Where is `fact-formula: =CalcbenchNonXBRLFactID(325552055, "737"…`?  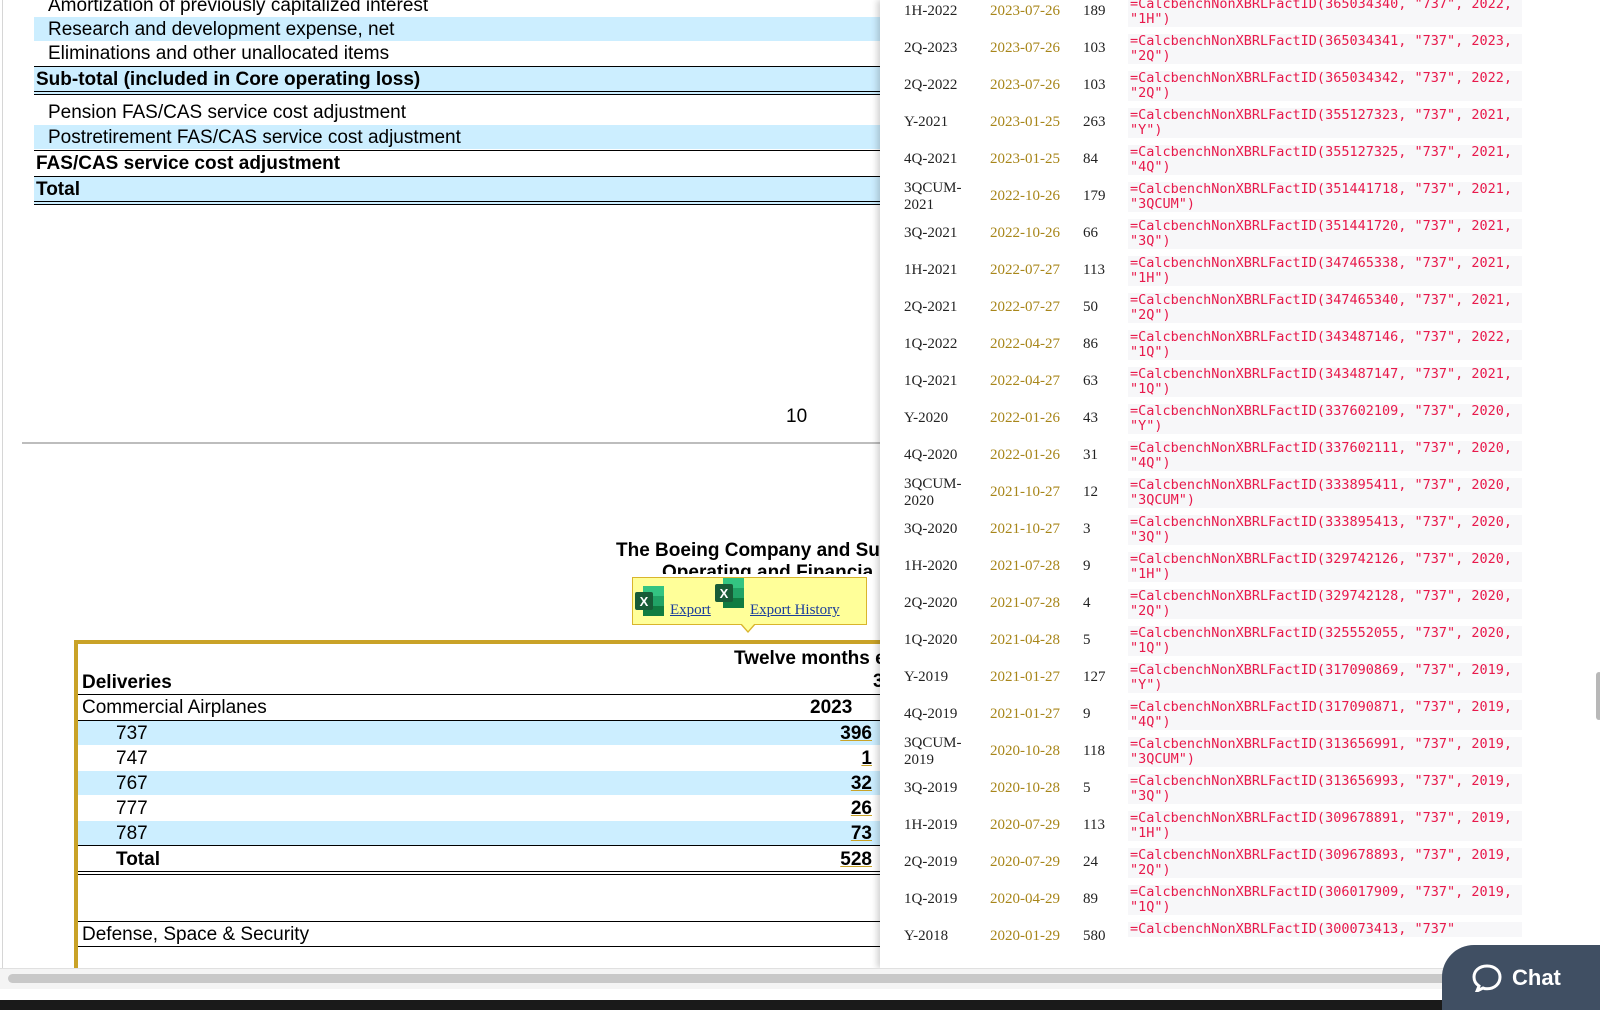
fact-formula: =CalcbenchNonXBRLFactID(325552055, "737"… is located at coordinates (1325, 641).